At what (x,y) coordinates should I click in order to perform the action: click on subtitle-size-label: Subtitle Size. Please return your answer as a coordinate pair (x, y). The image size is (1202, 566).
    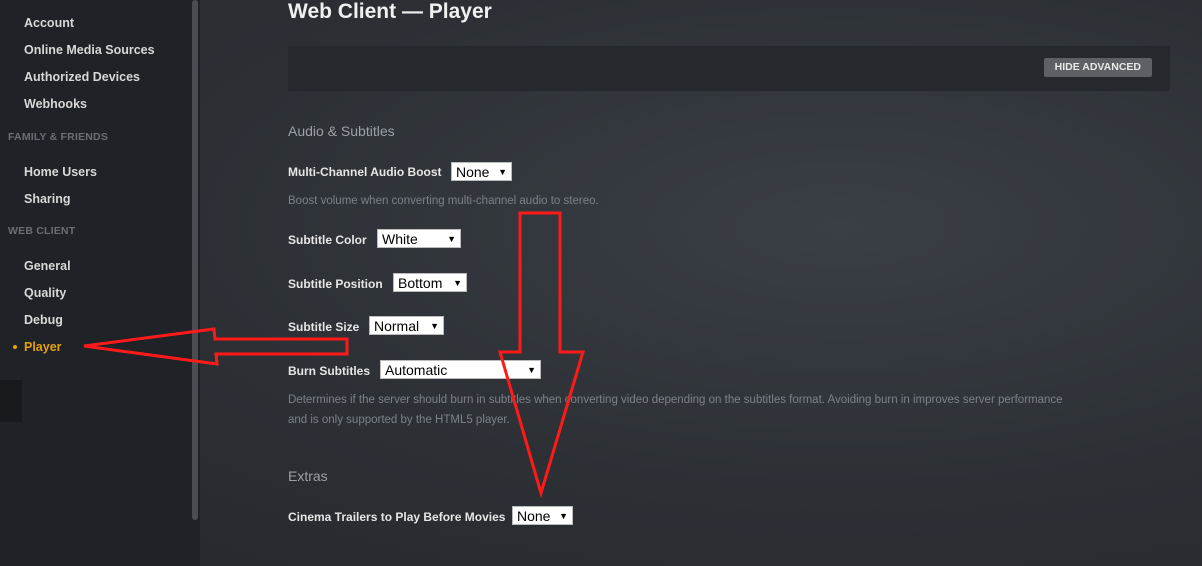
    Looking at the image, I should click on (324, 327).